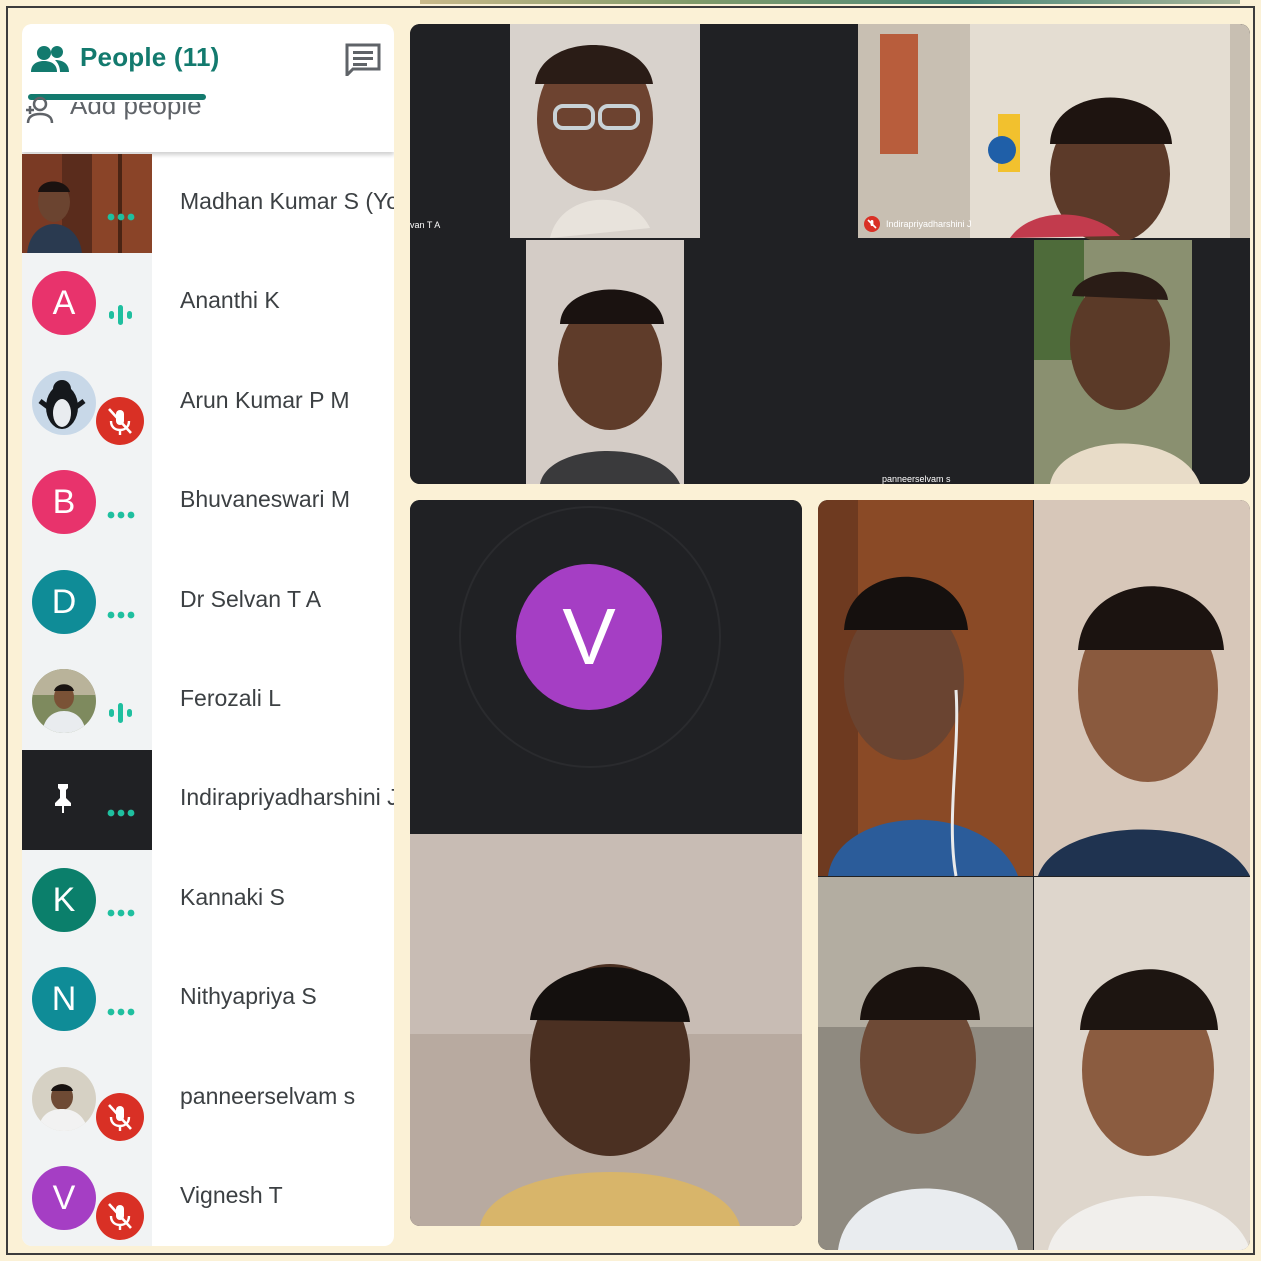 The image size is (1261, 1261). I want to click on participant-name: Bhuvaneswari M, so click(265, 499).